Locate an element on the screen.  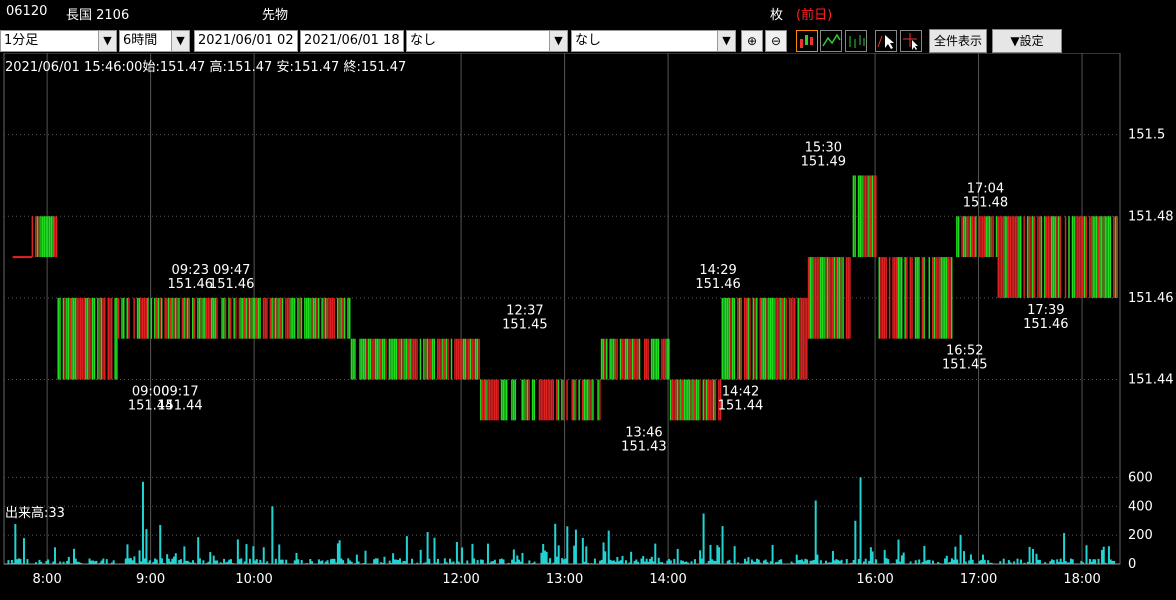
zoom-in-button: ⊕ is located at coordinates (752, 41).